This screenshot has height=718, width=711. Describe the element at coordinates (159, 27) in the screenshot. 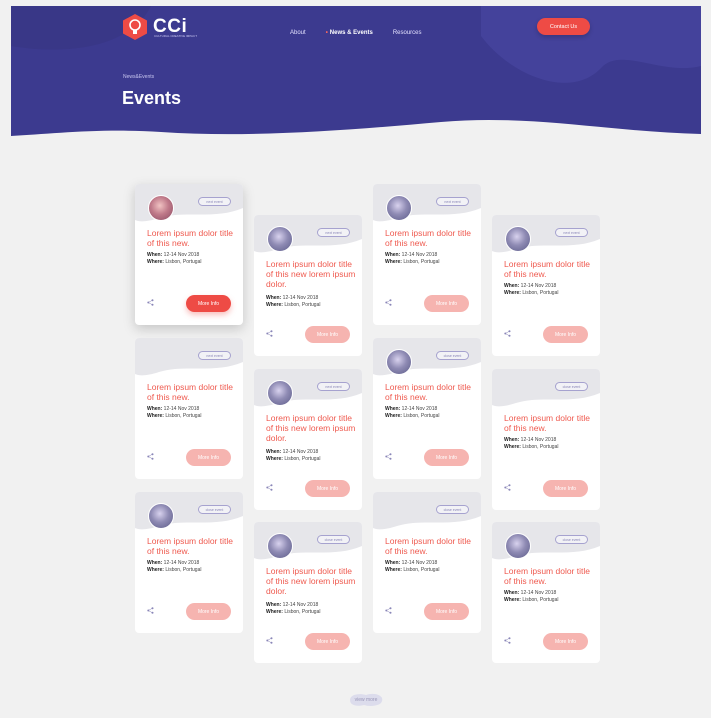

I see `brand-logo: CCi CULTURAL CREATIVE IMPACT` at that location.